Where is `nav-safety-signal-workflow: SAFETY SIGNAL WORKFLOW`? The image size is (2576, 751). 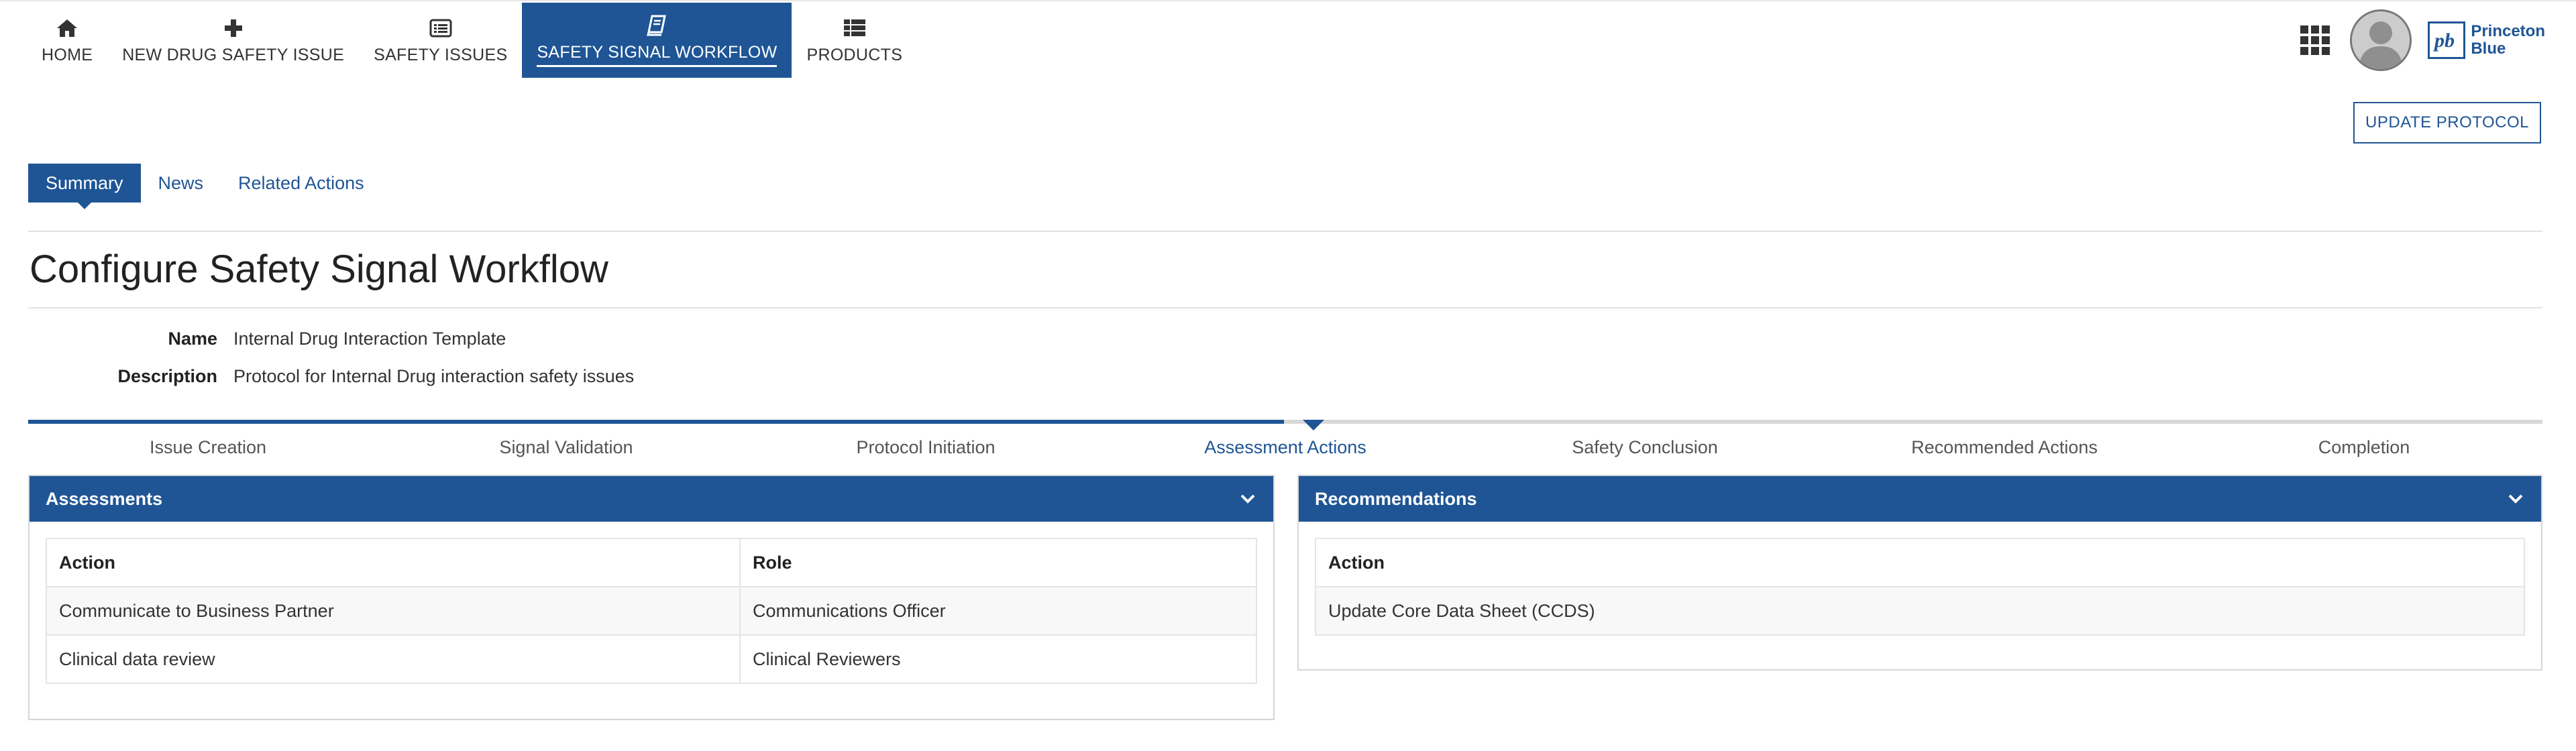 nav-safety-signal-workflow: SAFETY SIGNAL WORKFLOW is located at coordinates (657, 40).